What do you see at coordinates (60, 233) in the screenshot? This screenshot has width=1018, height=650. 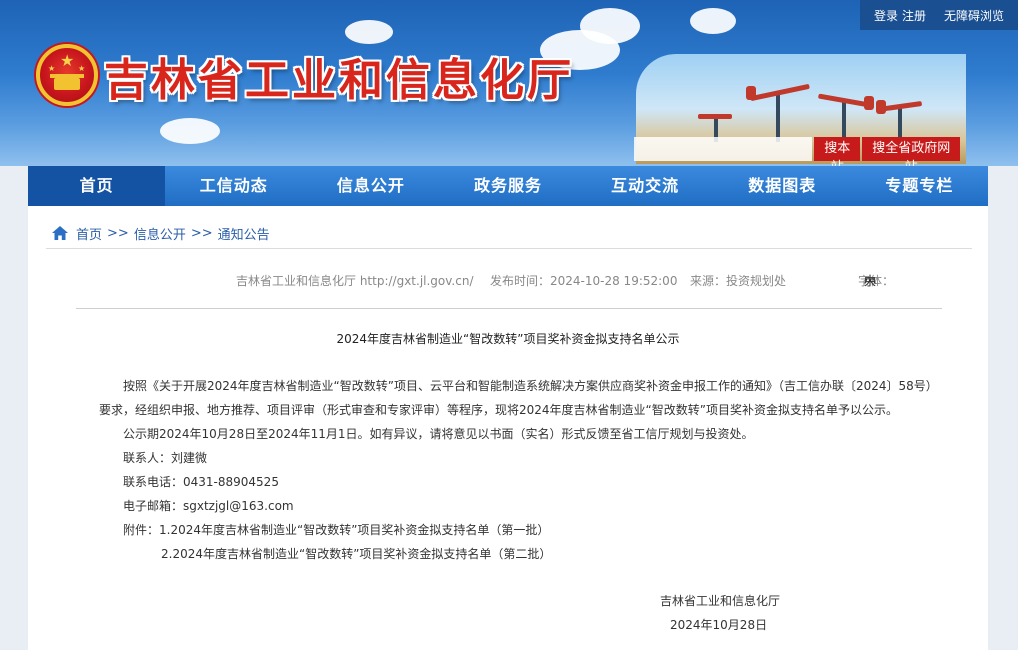 I see `home-icon` at bounding box center [60, 233].